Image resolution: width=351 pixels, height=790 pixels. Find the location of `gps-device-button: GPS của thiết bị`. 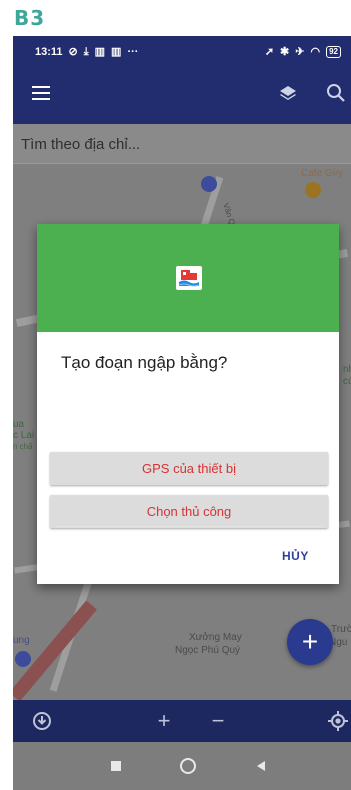

gps-device-button: GPS của thiết bị is located at coordinates (189, 468).